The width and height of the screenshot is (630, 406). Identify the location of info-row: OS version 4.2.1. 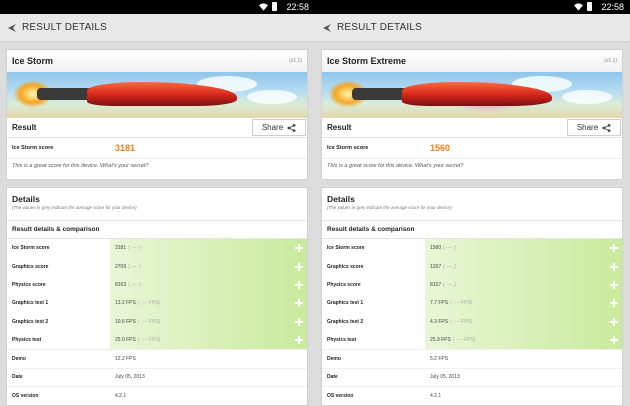
(472, 395).